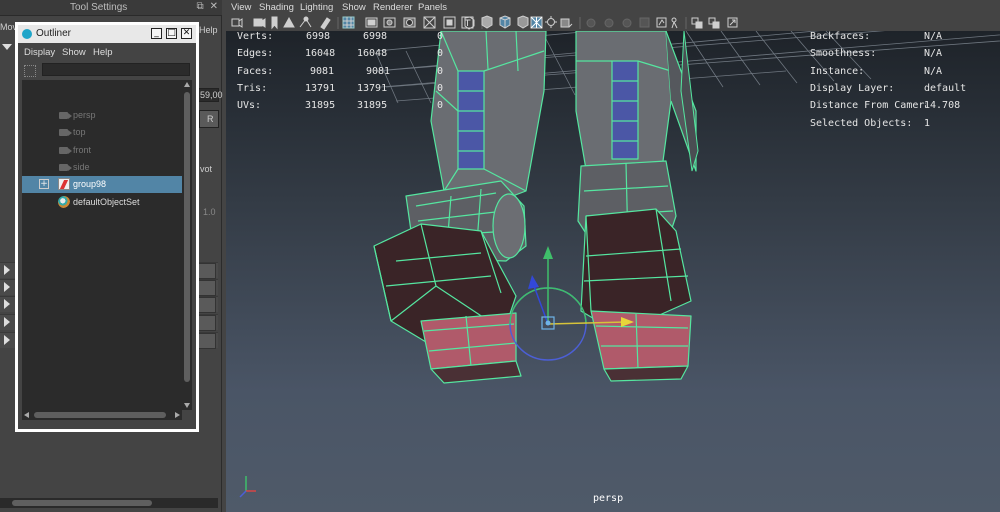 This screenshot has width=1000, height=512. I want to click on menu-shading: Shading, so click(276, 7).